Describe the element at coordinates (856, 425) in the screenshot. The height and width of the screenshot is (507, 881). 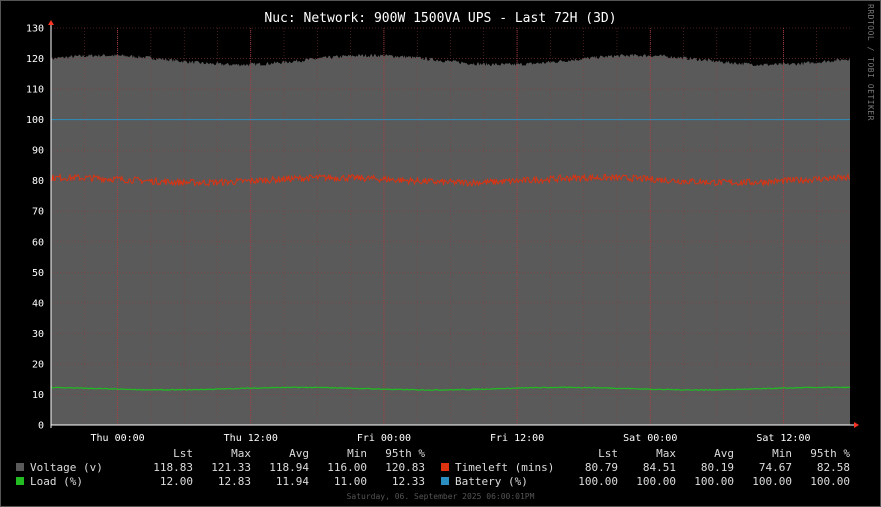
I see `x-axis-arrow` at that location.